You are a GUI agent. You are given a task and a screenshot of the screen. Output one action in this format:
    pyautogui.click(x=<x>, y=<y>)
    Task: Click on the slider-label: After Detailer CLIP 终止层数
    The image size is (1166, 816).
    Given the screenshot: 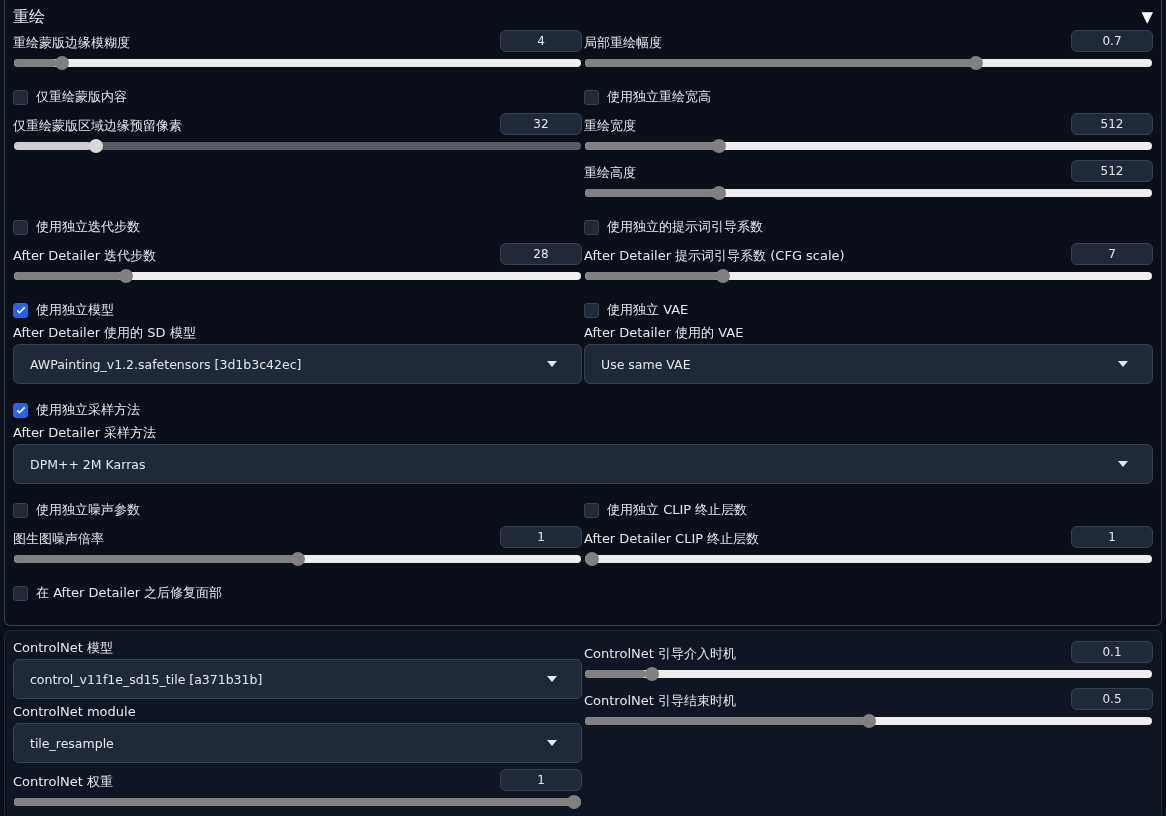 What is the action you would take?
    pyautogui.click(x=672, y=539)
    